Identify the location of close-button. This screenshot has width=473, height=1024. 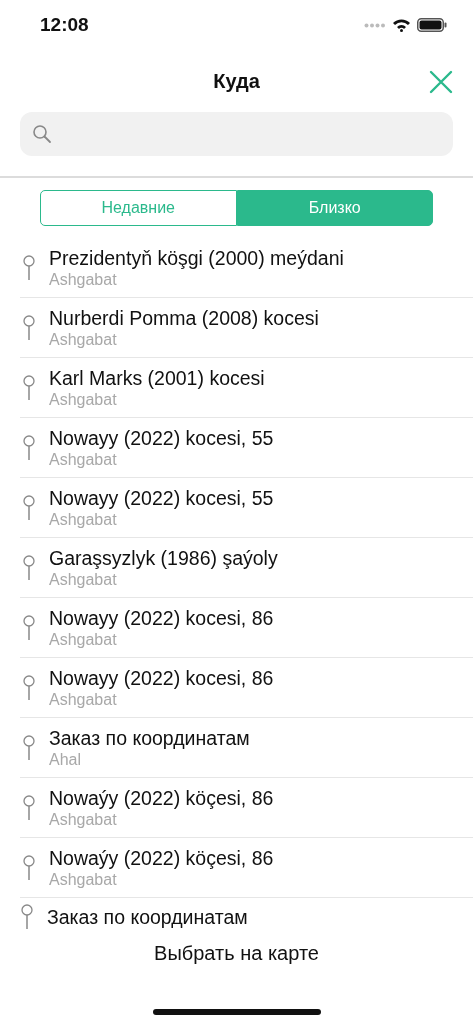
(441, 82).